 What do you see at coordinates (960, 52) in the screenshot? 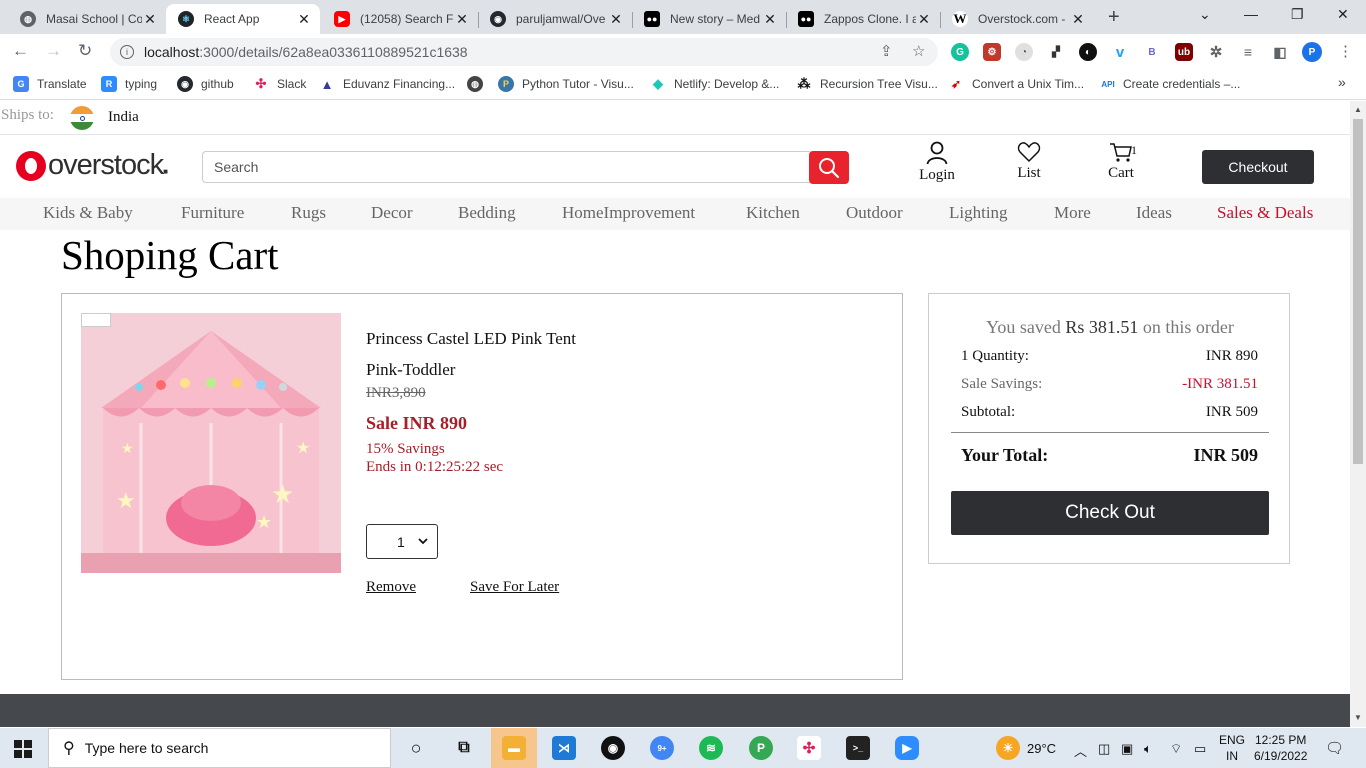
I see `grammarly-icon: G` at bounding box center [960, 52].